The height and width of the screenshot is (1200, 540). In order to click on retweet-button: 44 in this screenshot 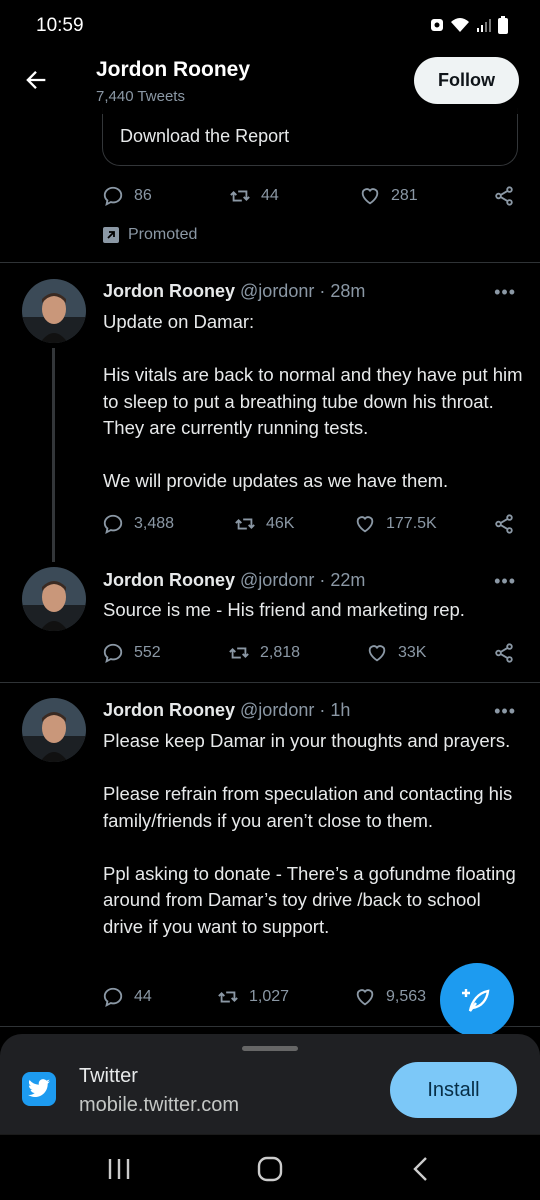, I will do `click(254, 196)`.